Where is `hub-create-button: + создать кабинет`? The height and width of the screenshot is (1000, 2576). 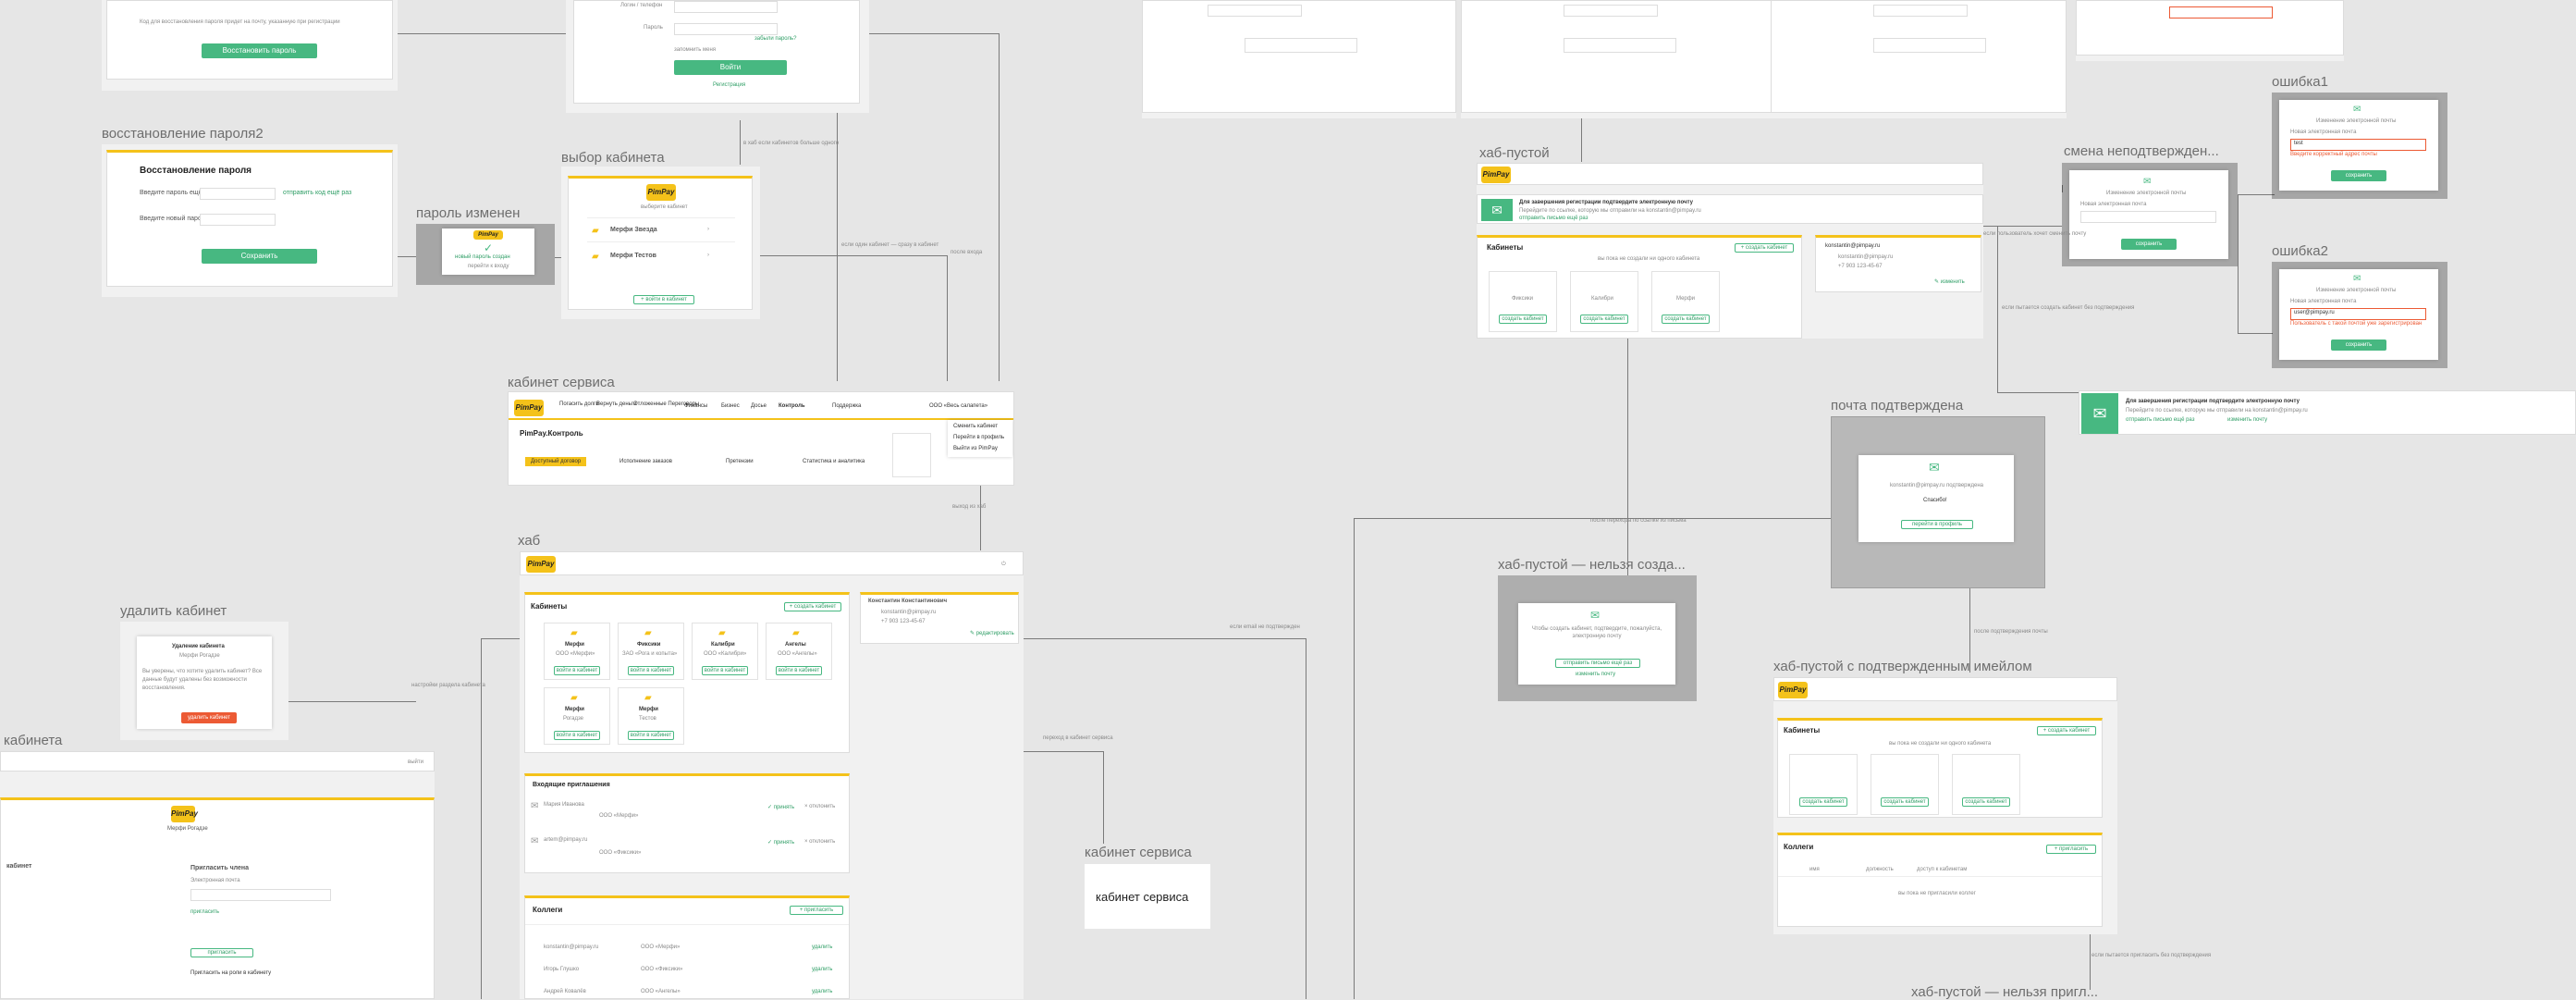
hub-create-button: + создать кабинет is located at coordinates (812, 606).